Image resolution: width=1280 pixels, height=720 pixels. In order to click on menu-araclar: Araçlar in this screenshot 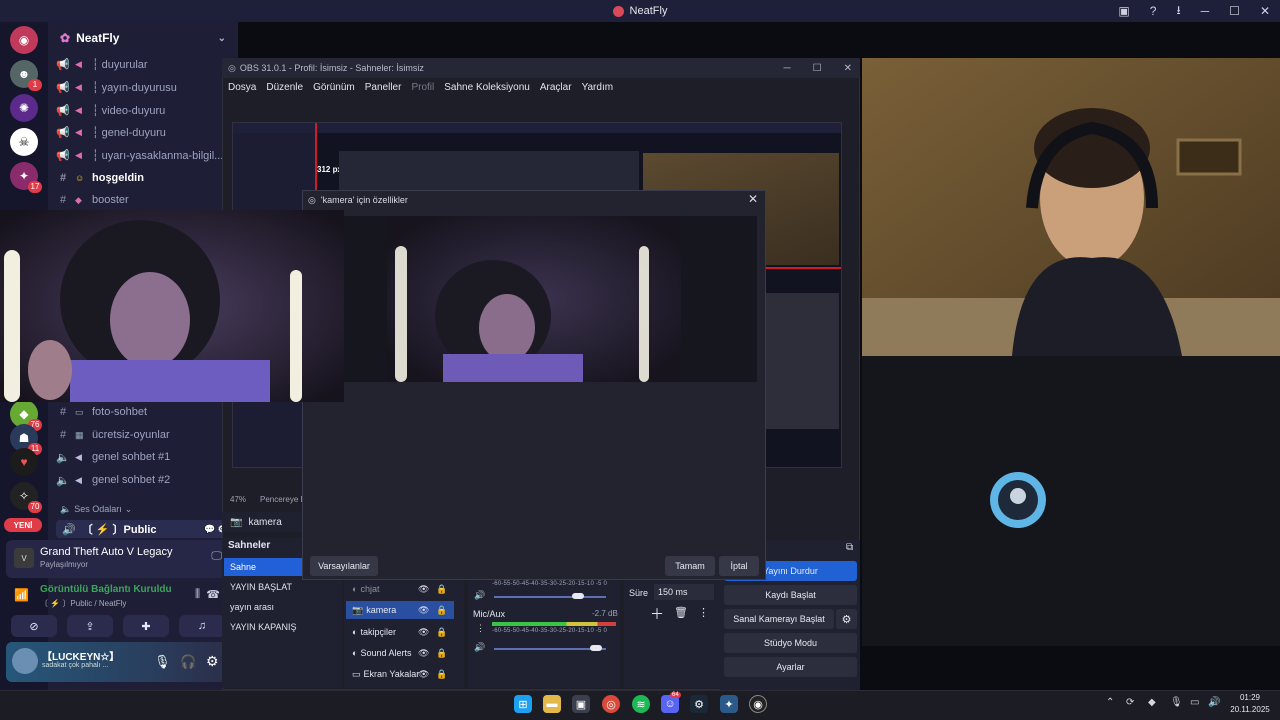, I will do `click(556, 87)`.